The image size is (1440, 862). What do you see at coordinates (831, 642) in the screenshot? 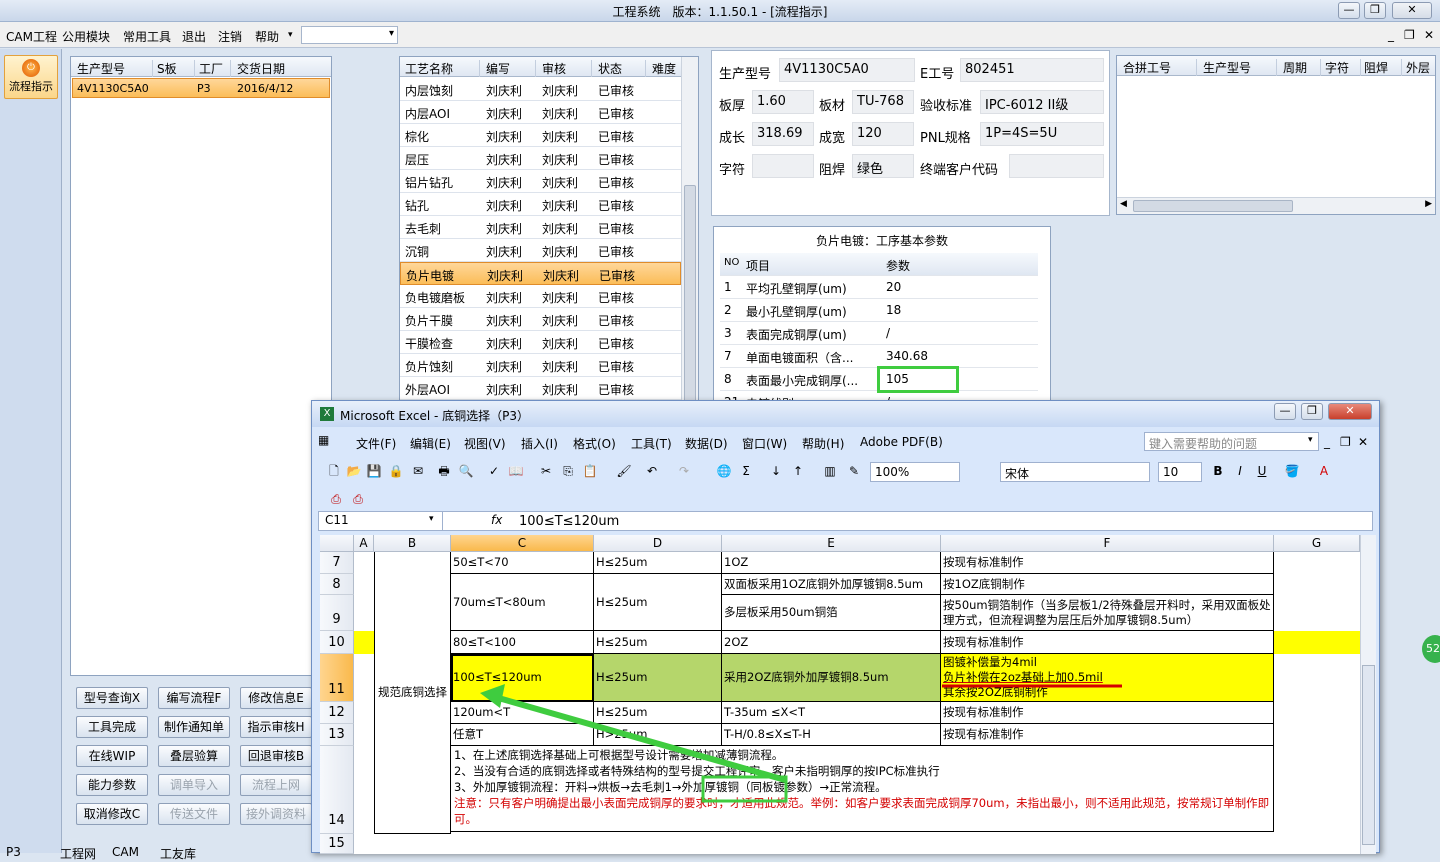
I see `cell-e10: 2OZ` at bounding box center [831, 642].